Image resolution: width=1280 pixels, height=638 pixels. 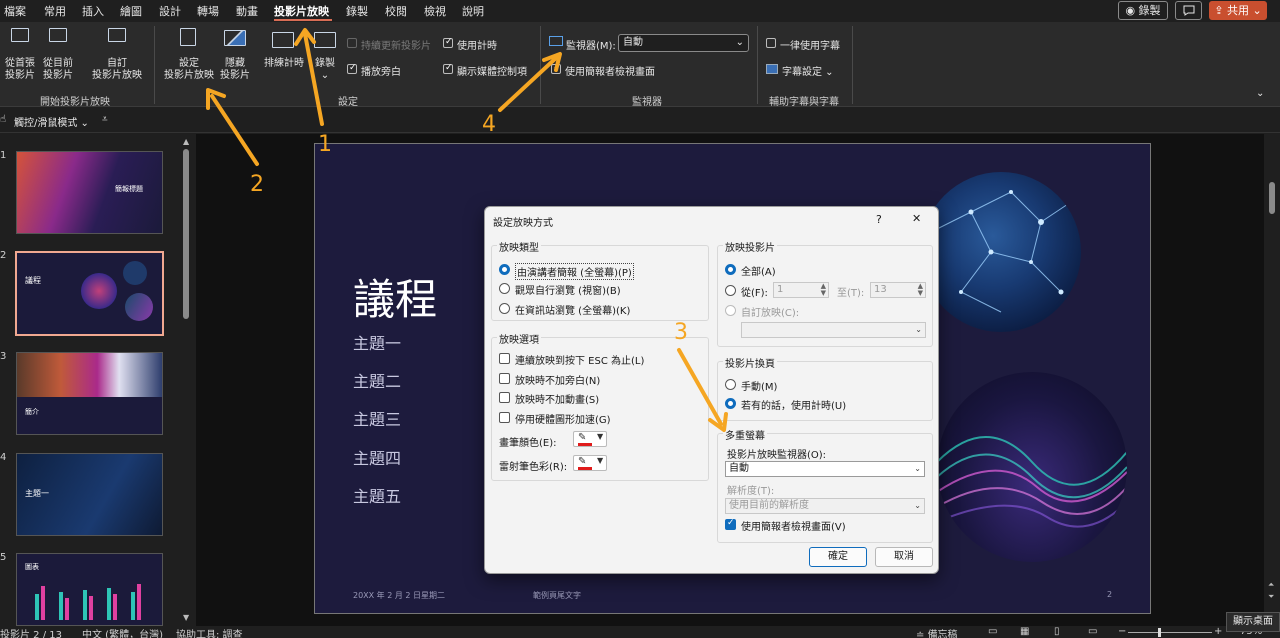 I want to click on zoom-in-icon: +, so click(x=1218, y=631).